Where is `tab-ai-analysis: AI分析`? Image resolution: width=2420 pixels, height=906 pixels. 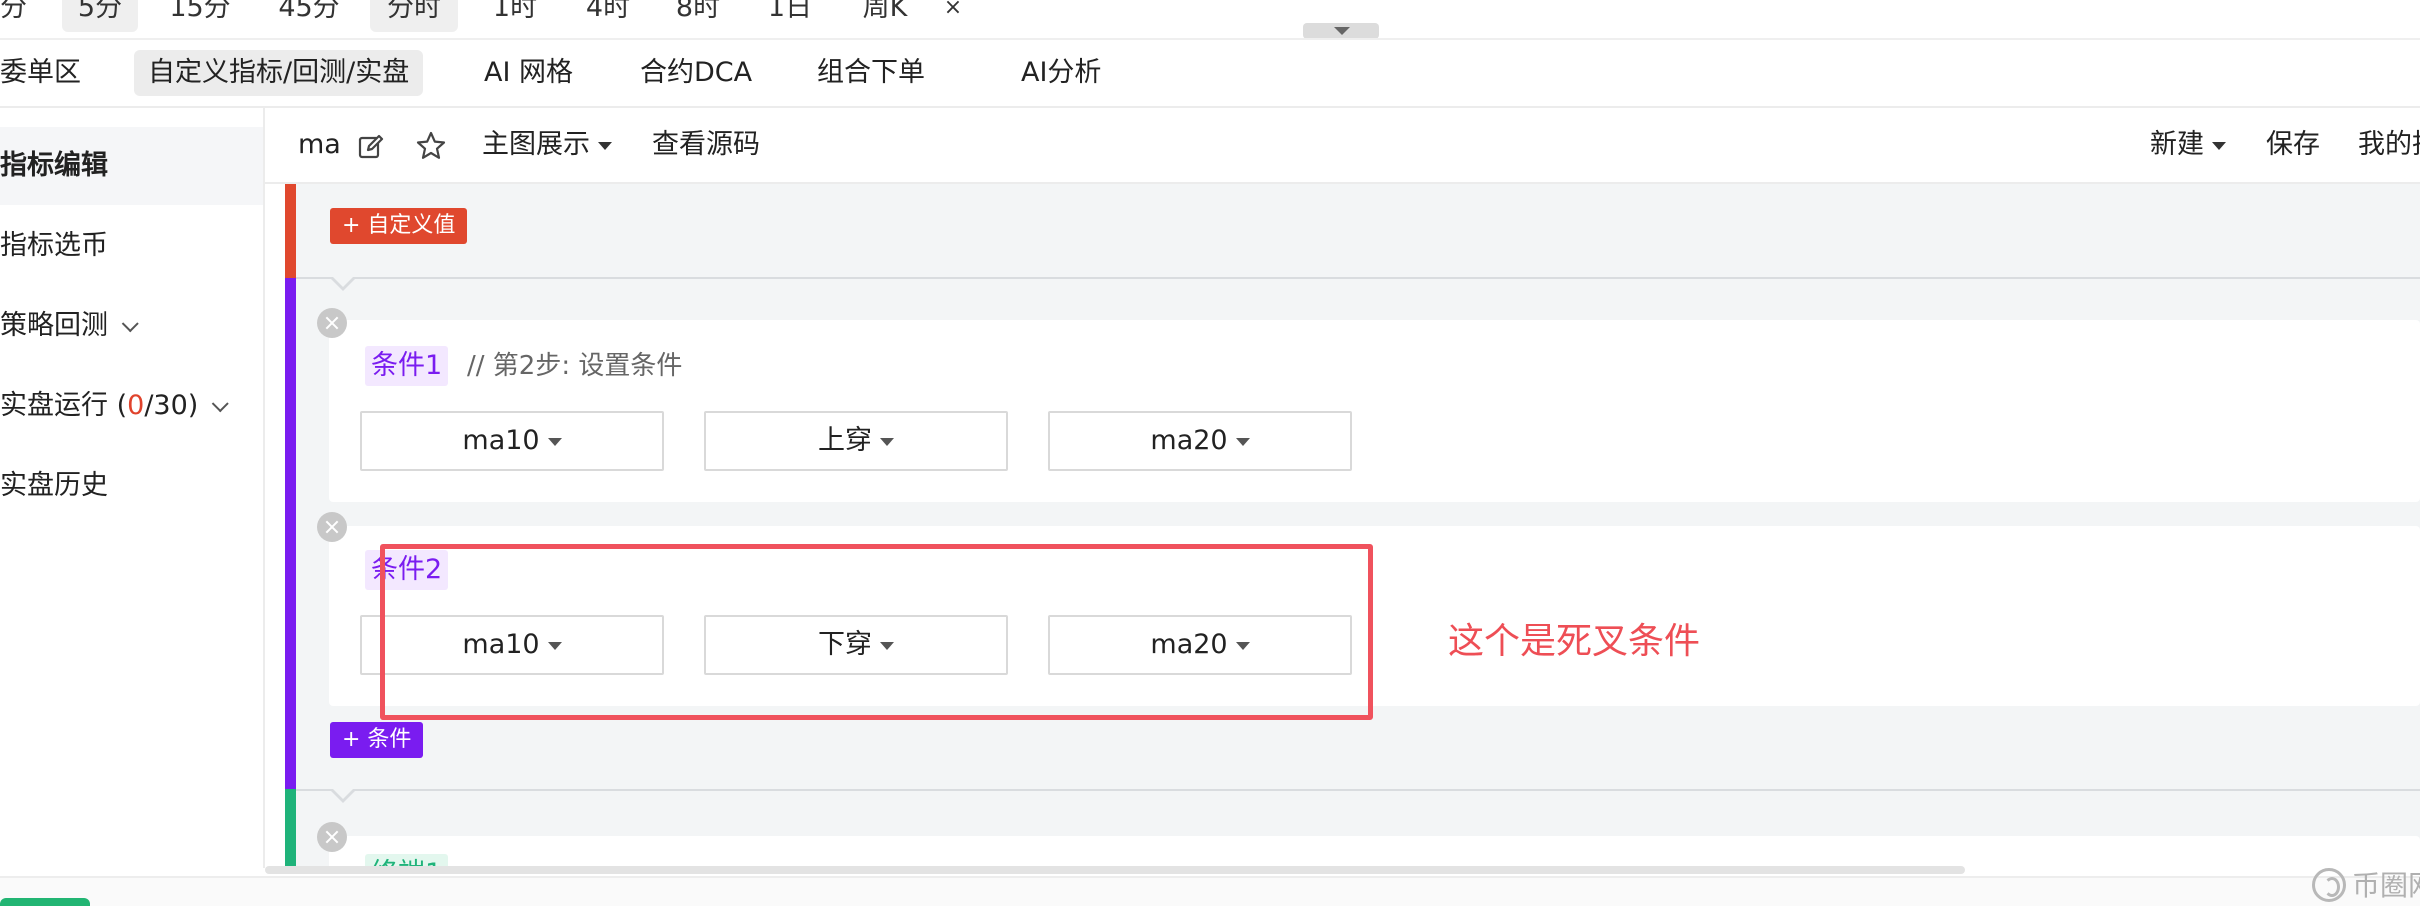 tab-ai-analysis: AI分析 is located at coordinates (1061, 73).